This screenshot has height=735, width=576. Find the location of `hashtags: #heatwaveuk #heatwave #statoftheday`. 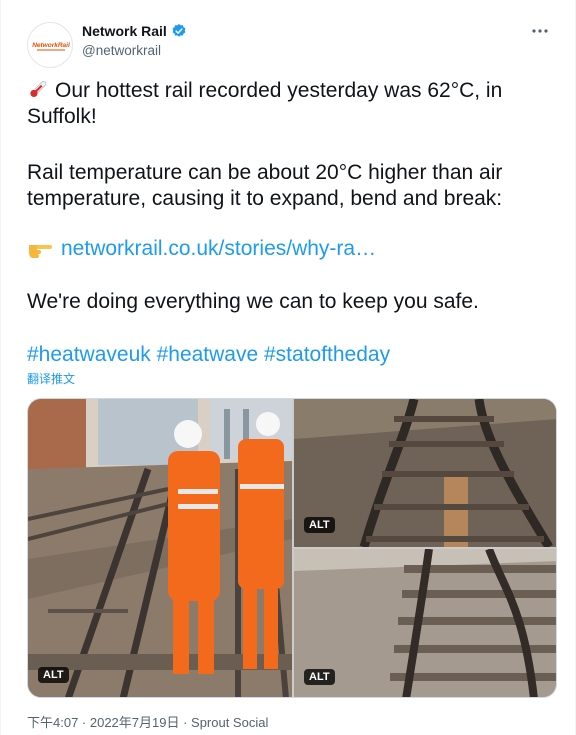

hashtags: #heatwaveuk #heatwave #statoftheday is located at coordinates (292, 355).